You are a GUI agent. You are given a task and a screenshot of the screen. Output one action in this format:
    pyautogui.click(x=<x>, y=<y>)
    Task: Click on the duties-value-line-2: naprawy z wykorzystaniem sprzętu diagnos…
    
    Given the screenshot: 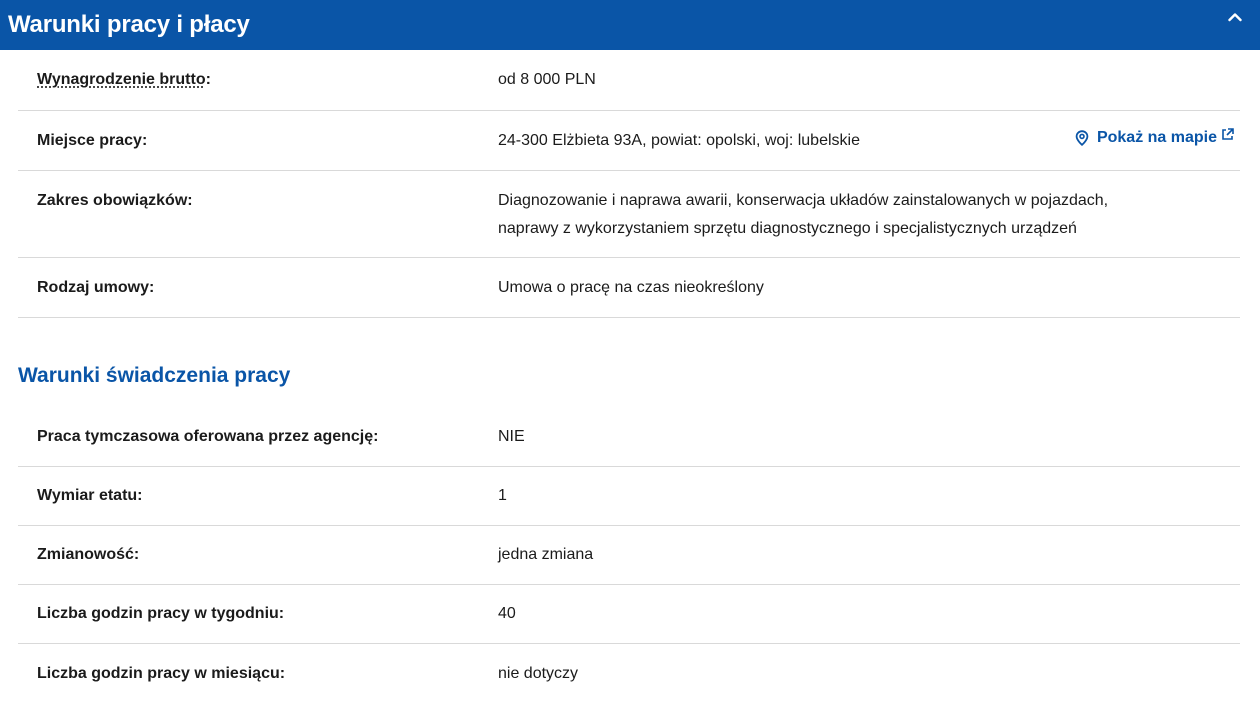 What is the action you would take?
    pyautogui.click(x=787, y=228)
    